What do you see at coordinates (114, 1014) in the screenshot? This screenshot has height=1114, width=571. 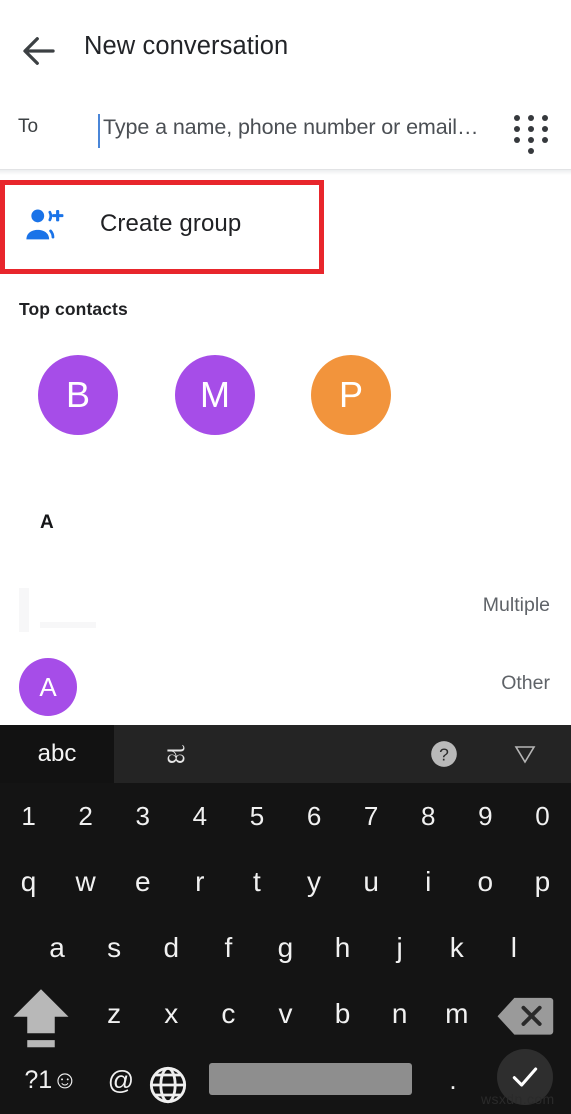 I see `key-z: z` at bounding box center [114, 1014].